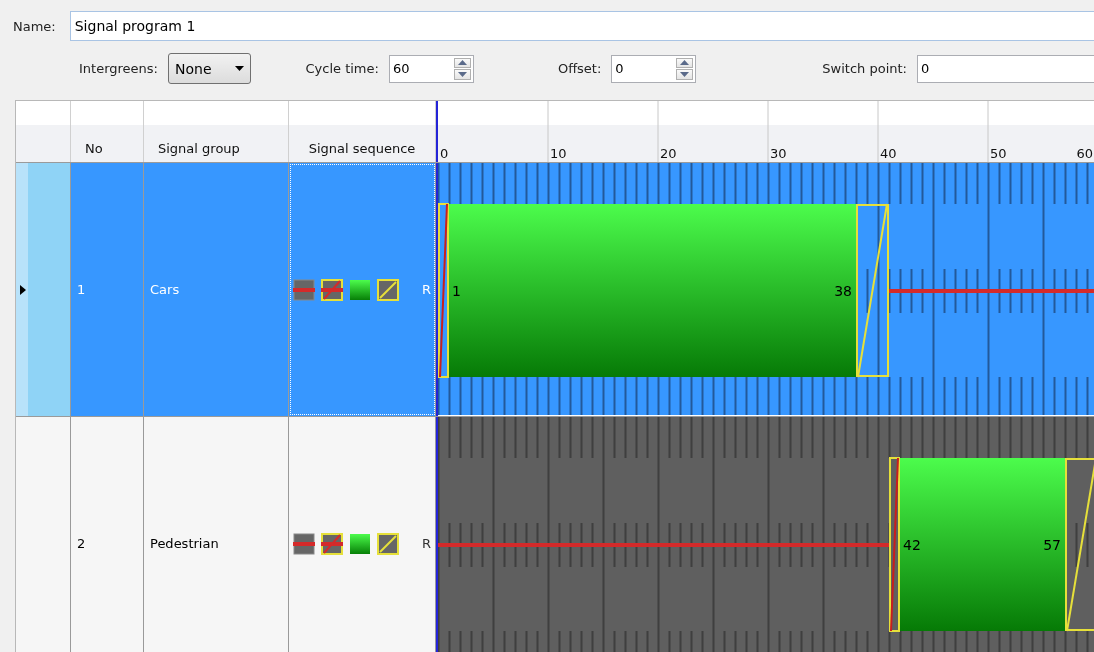  What do you see at coordinates (1005, 68) in the screenshot?
I see `switch-point-field: 0` at bounding box center [1005, 68].